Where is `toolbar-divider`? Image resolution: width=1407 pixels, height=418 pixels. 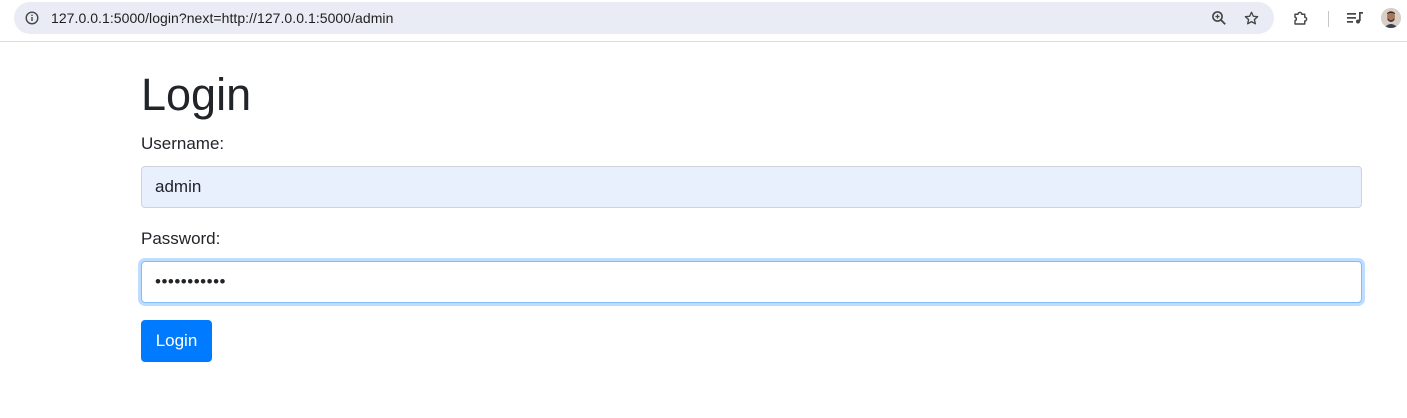 toolbar-divider is located at coordinates (1328, 19).